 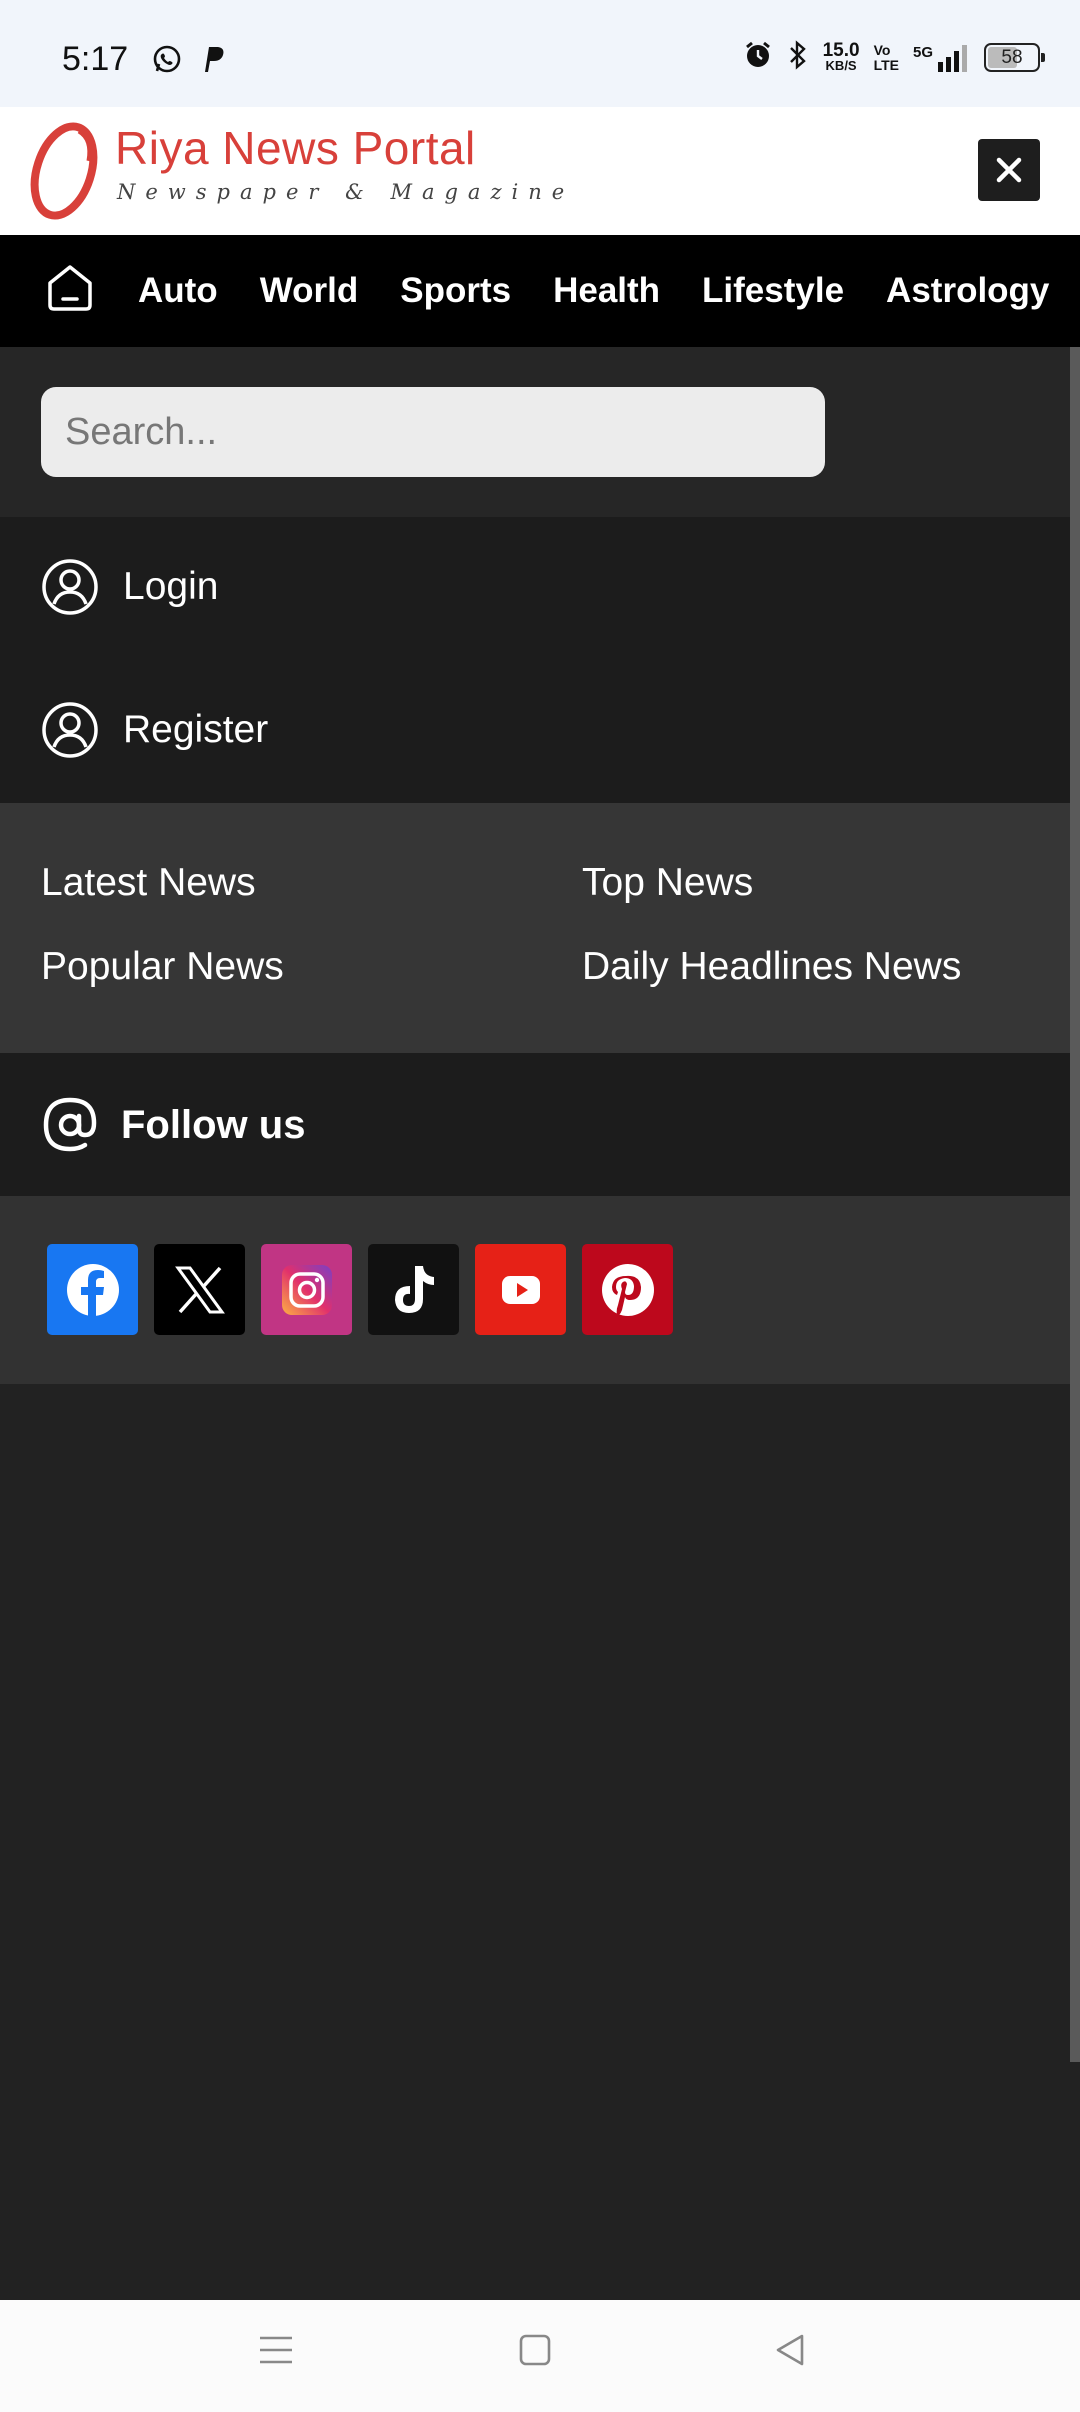 I want to click on alarm-icon, so click(x=758, y=57).